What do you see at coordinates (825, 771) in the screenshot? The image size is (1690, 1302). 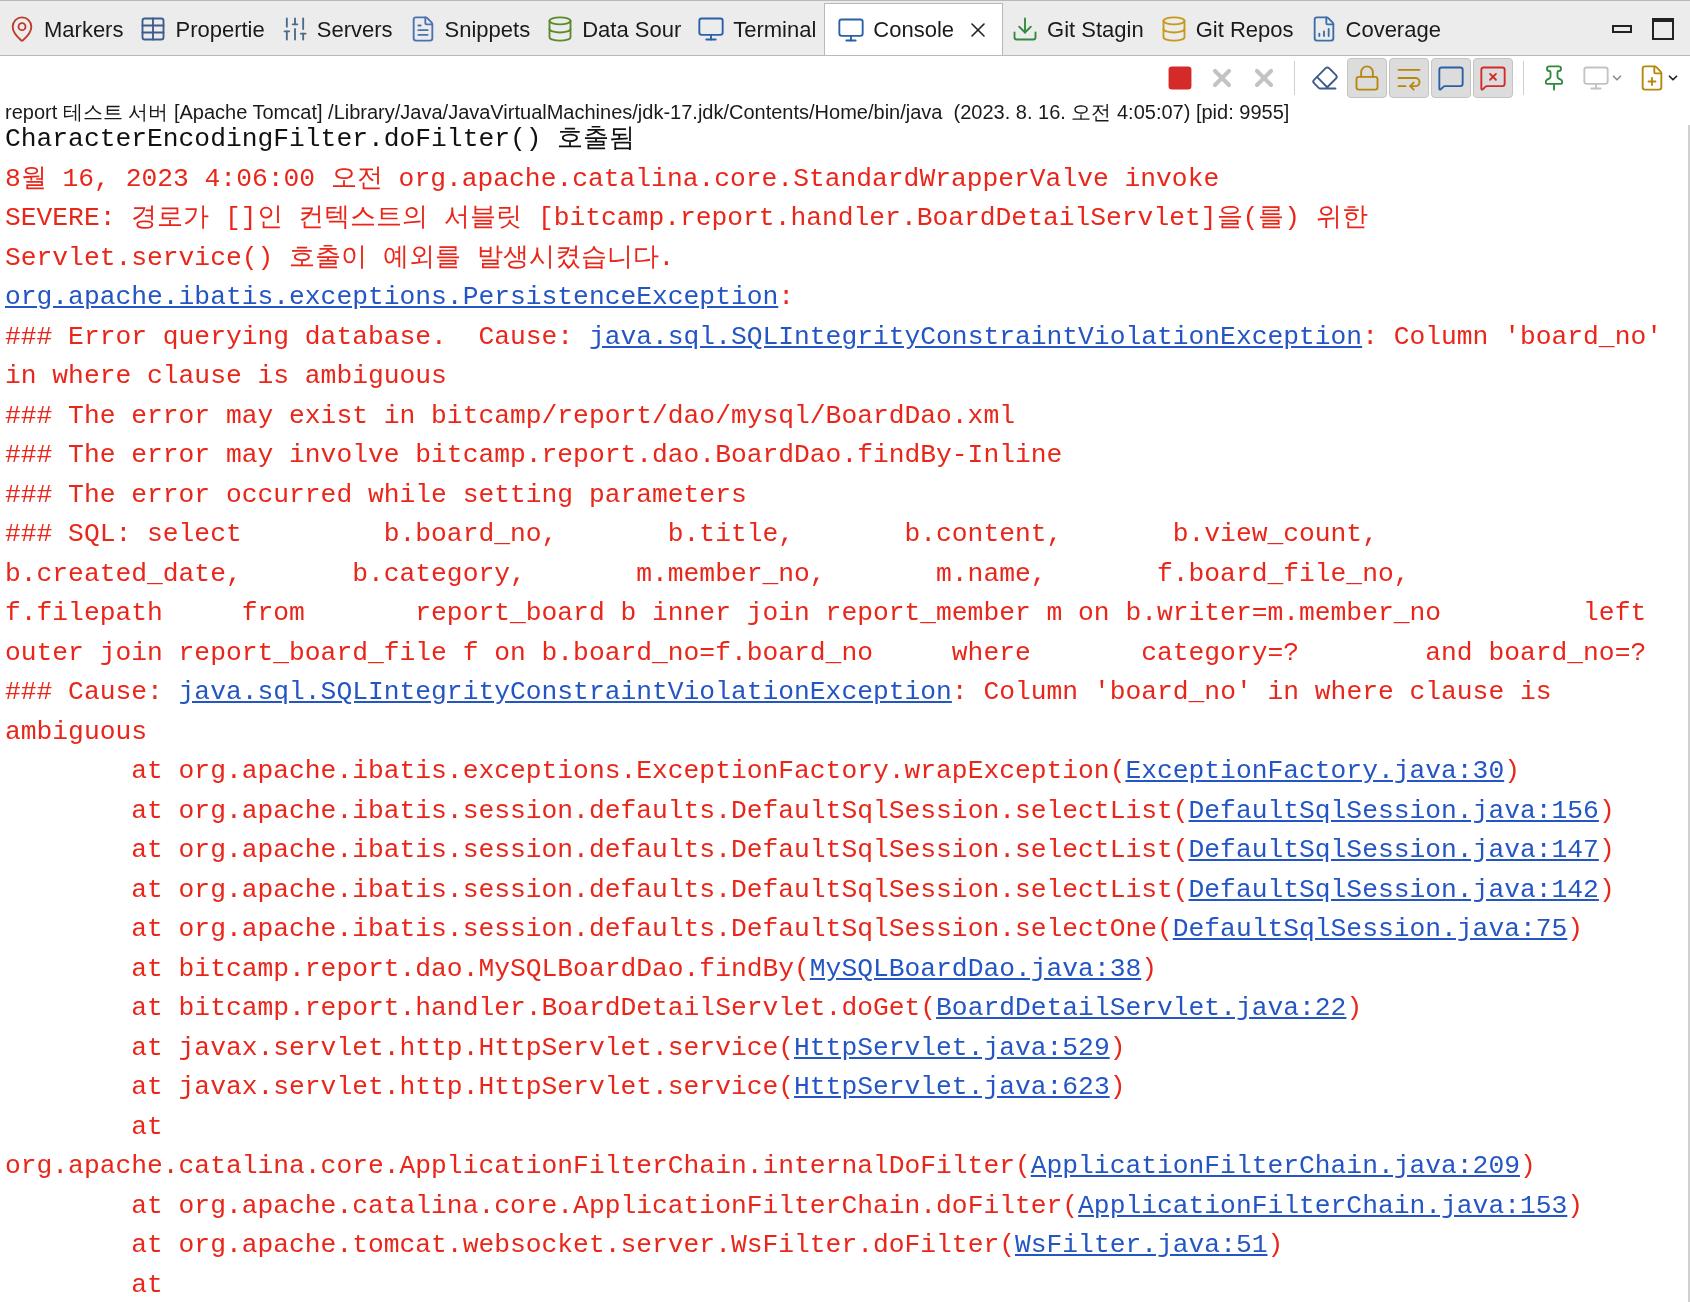 I see `console-line: at org.apache.ibatis.exceptions.ExceptionFactory.wrapException(ExceptionFactory.java:30)` at bounding box center [825, 771].